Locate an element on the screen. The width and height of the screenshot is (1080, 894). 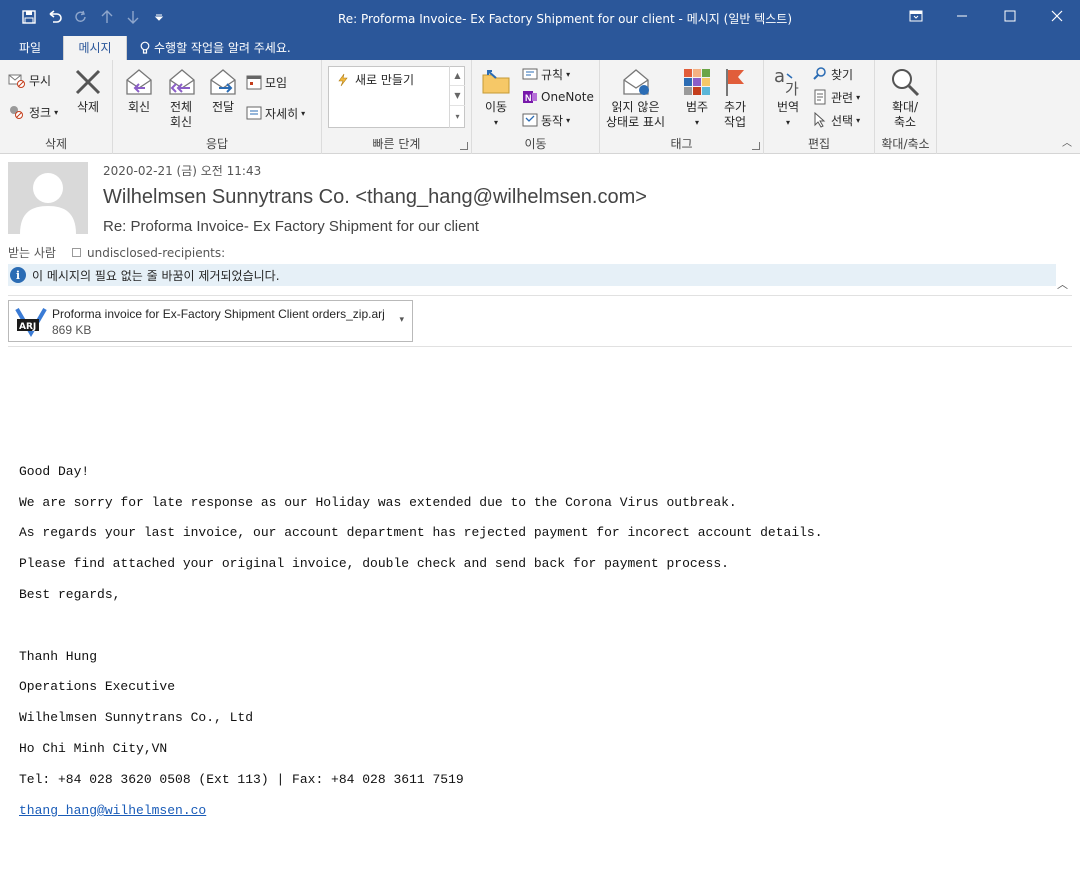
folder-move-icon is located at coordinates (496, 82).